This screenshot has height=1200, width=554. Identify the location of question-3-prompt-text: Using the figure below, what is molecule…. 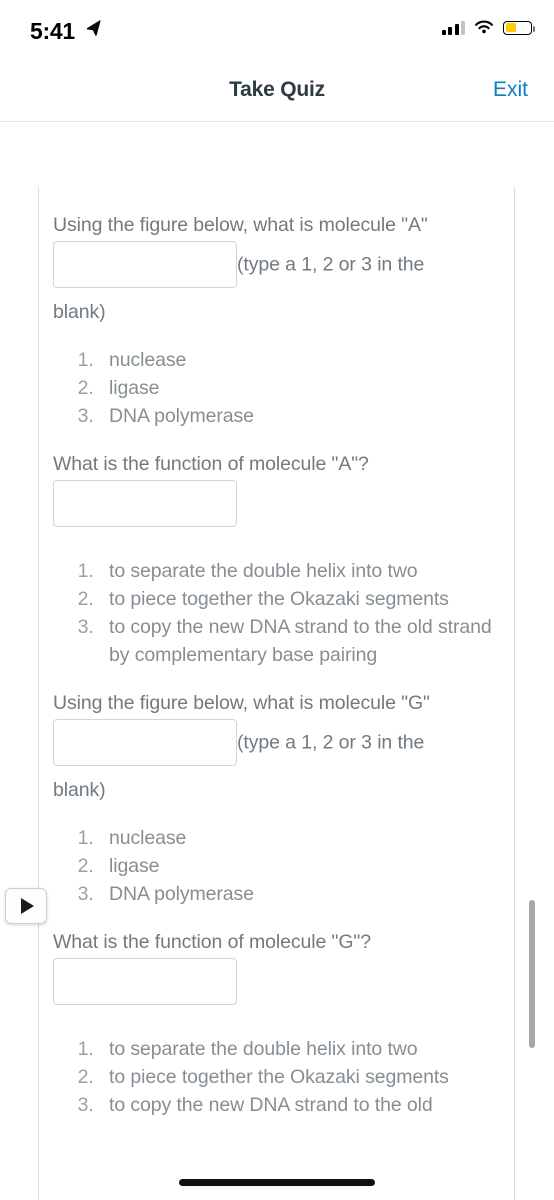
(241, 703).